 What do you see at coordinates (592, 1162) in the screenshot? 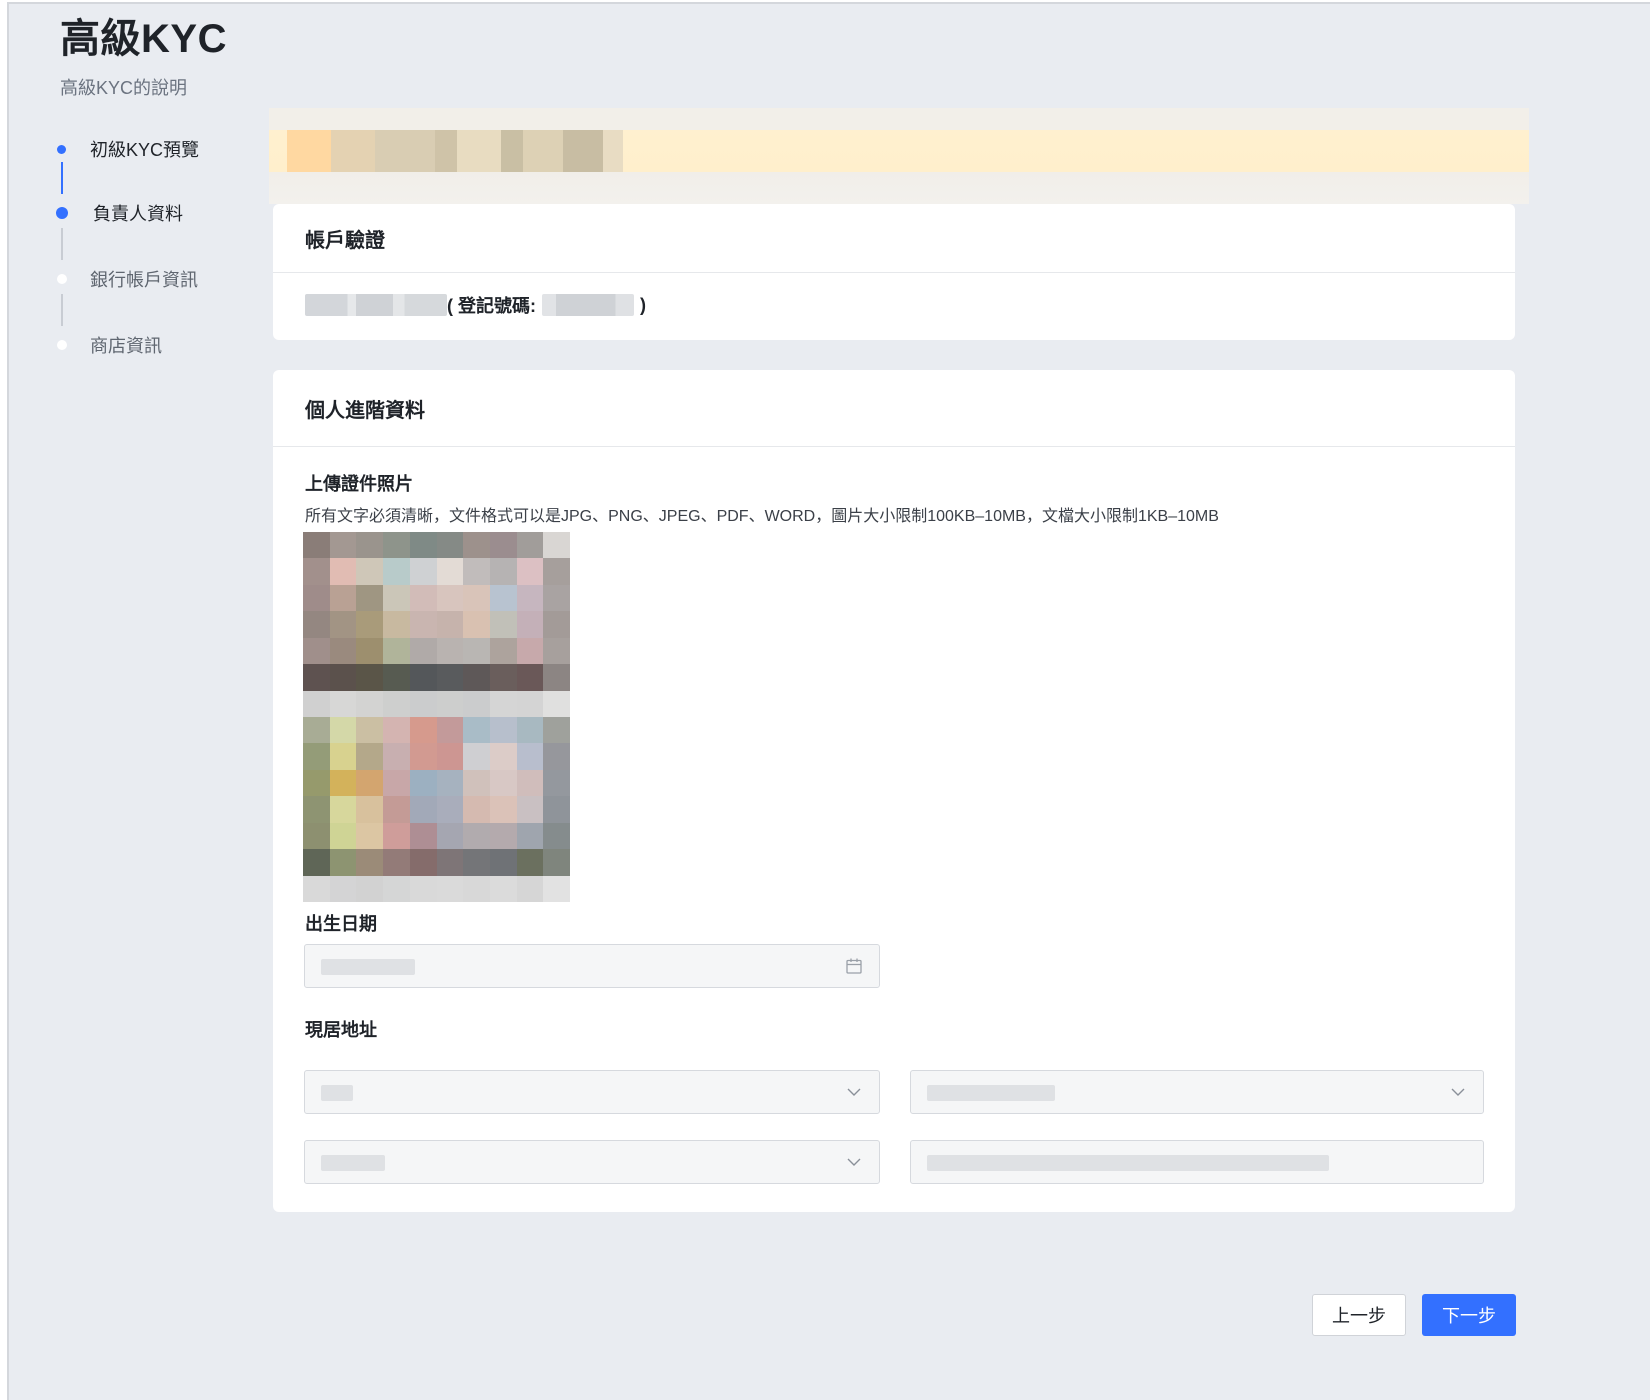
I see `address-district-select` at bounding box center [592, 1162].